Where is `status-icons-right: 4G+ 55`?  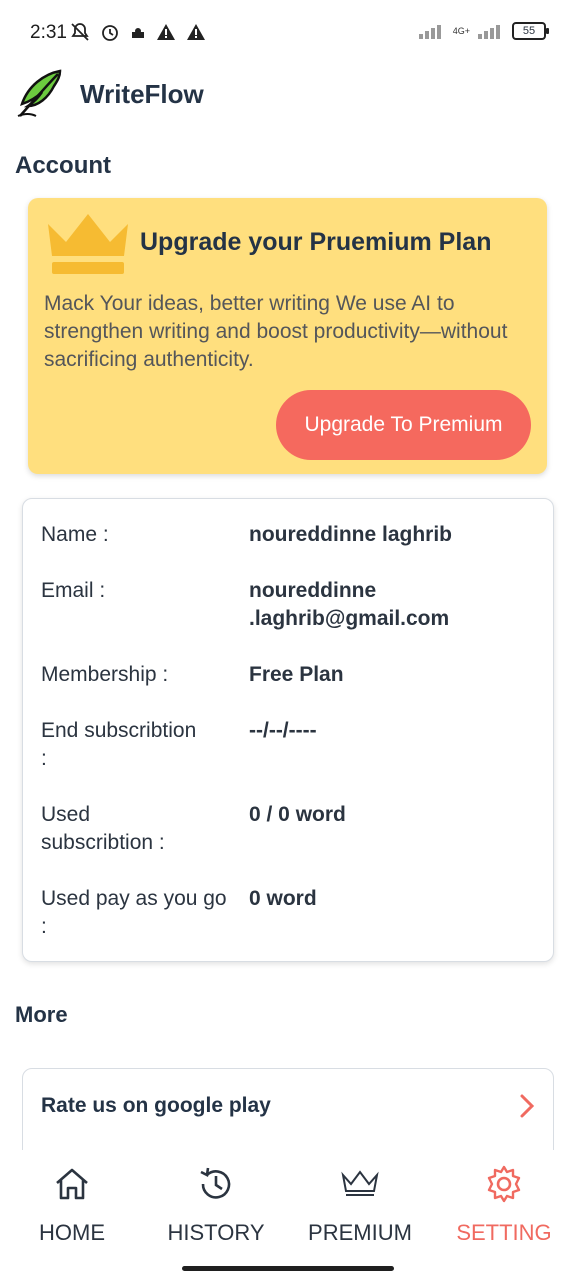
status-icons-right: 4G+ 55 is located at coordinates (483, 31).